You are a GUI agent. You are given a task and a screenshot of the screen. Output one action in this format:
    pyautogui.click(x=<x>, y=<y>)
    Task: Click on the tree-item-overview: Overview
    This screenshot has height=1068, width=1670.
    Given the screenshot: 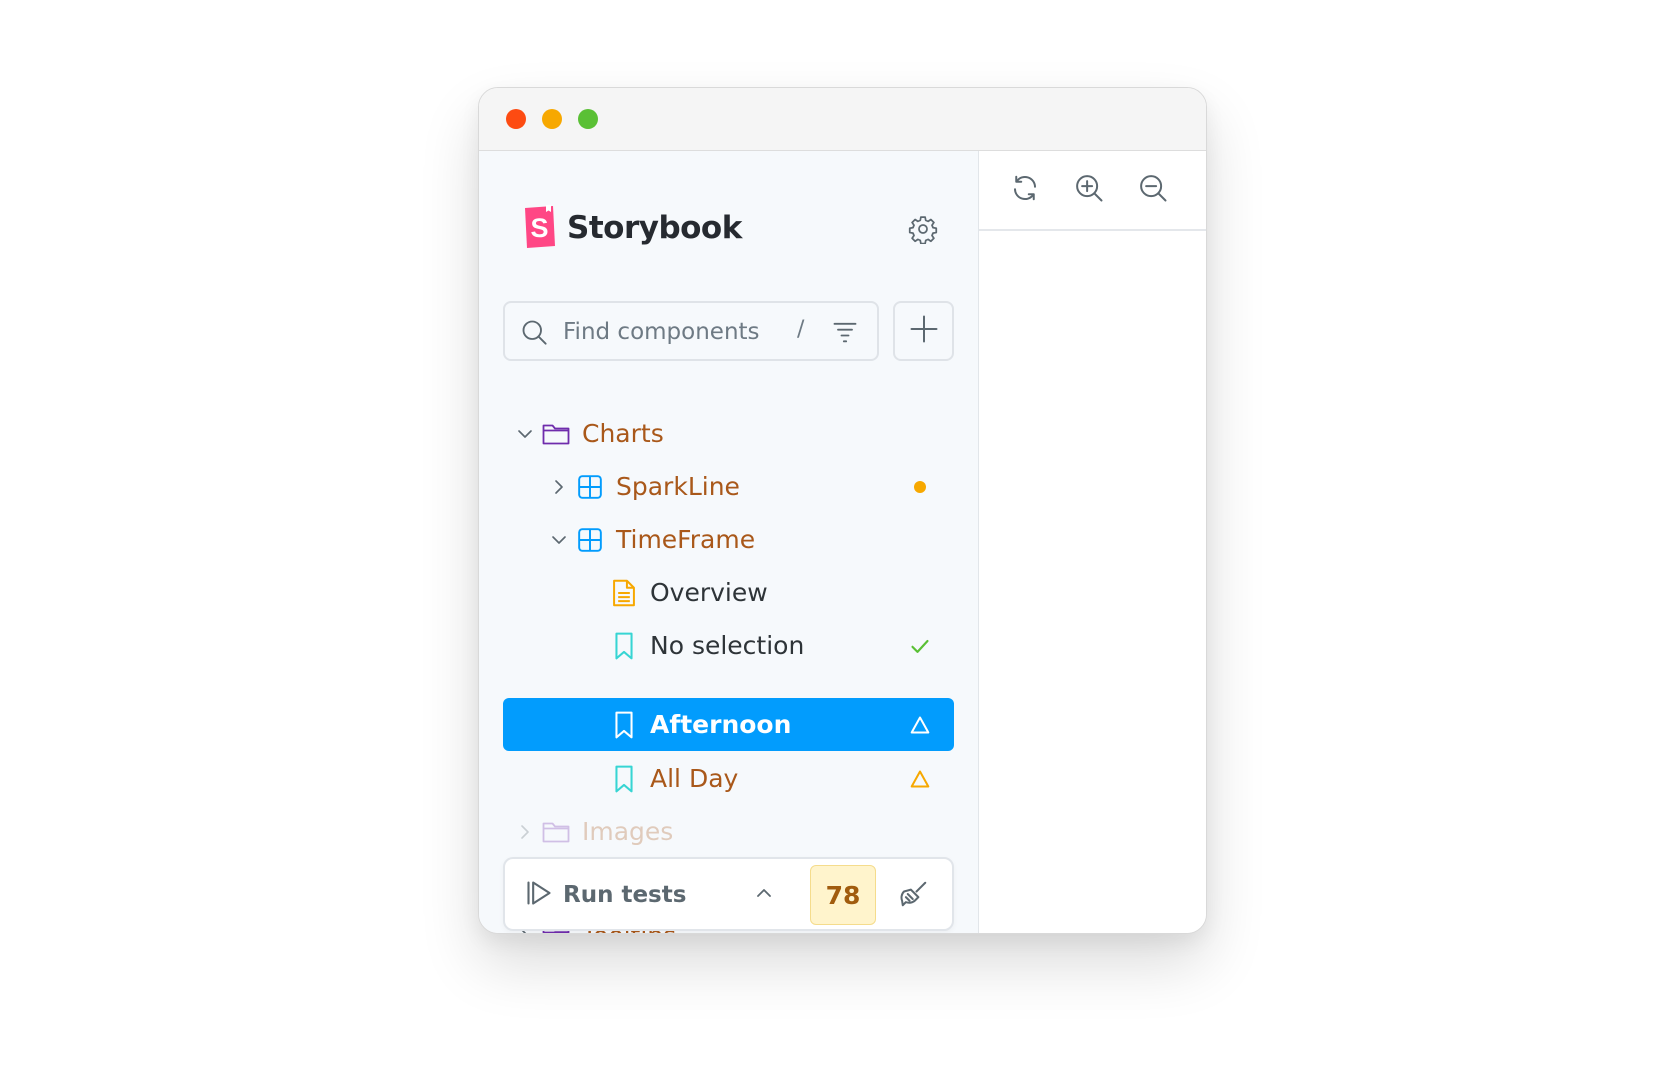 What is the action you would take?
    pyautogui.click(x=728, y=593)
    